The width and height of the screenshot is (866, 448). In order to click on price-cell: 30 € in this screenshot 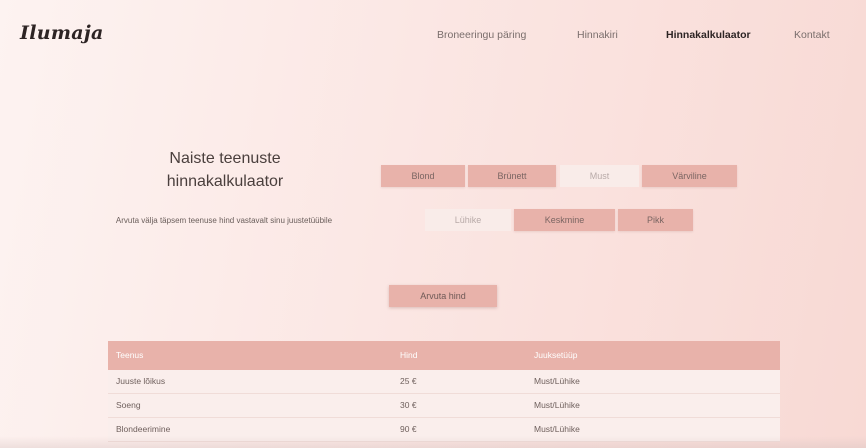, I will do `click(408, 405)`.